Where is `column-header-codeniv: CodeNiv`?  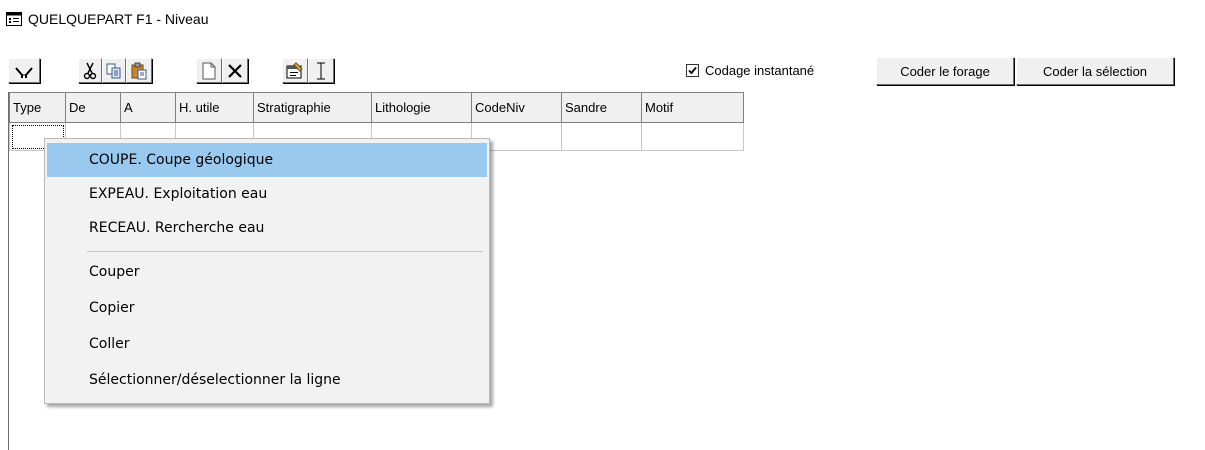
column-header-codeniv: CodeNiv is located at coordinates (516, 107).